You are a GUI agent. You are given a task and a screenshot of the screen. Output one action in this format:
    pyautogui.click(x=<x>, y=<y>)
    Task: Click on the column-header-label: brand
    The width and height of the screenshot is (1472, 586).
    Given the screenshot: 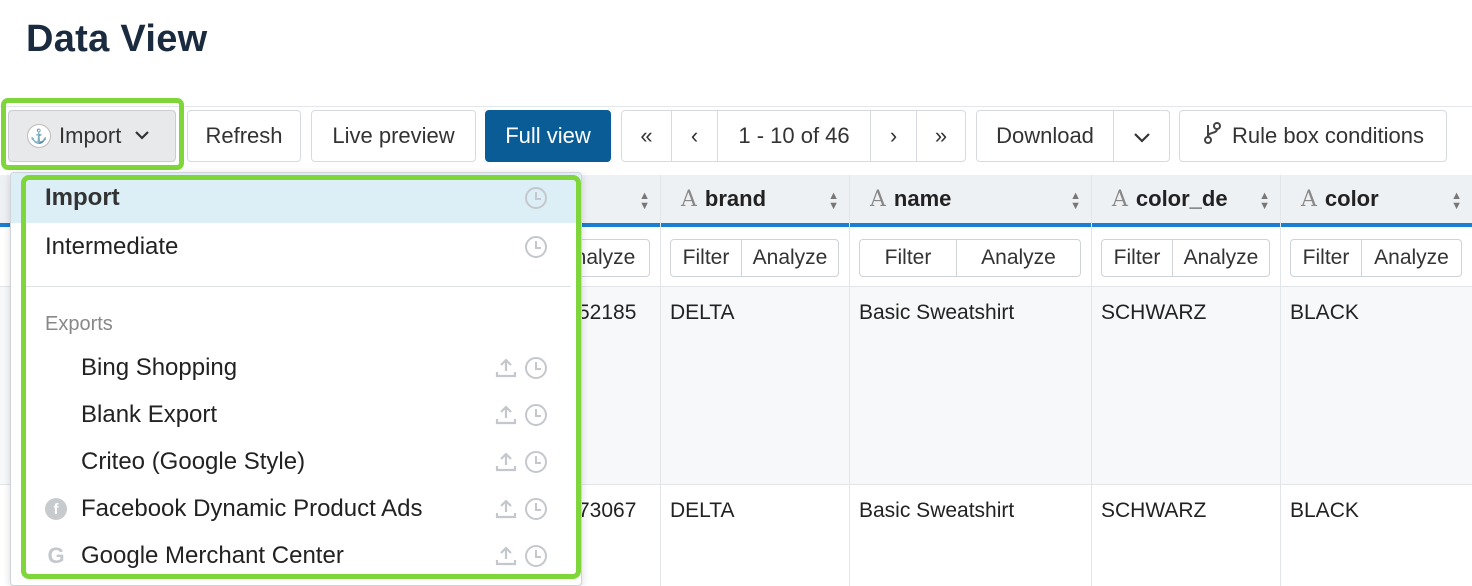 What is the action you would take?
    pyautogui.click(x=735, y=198)
    